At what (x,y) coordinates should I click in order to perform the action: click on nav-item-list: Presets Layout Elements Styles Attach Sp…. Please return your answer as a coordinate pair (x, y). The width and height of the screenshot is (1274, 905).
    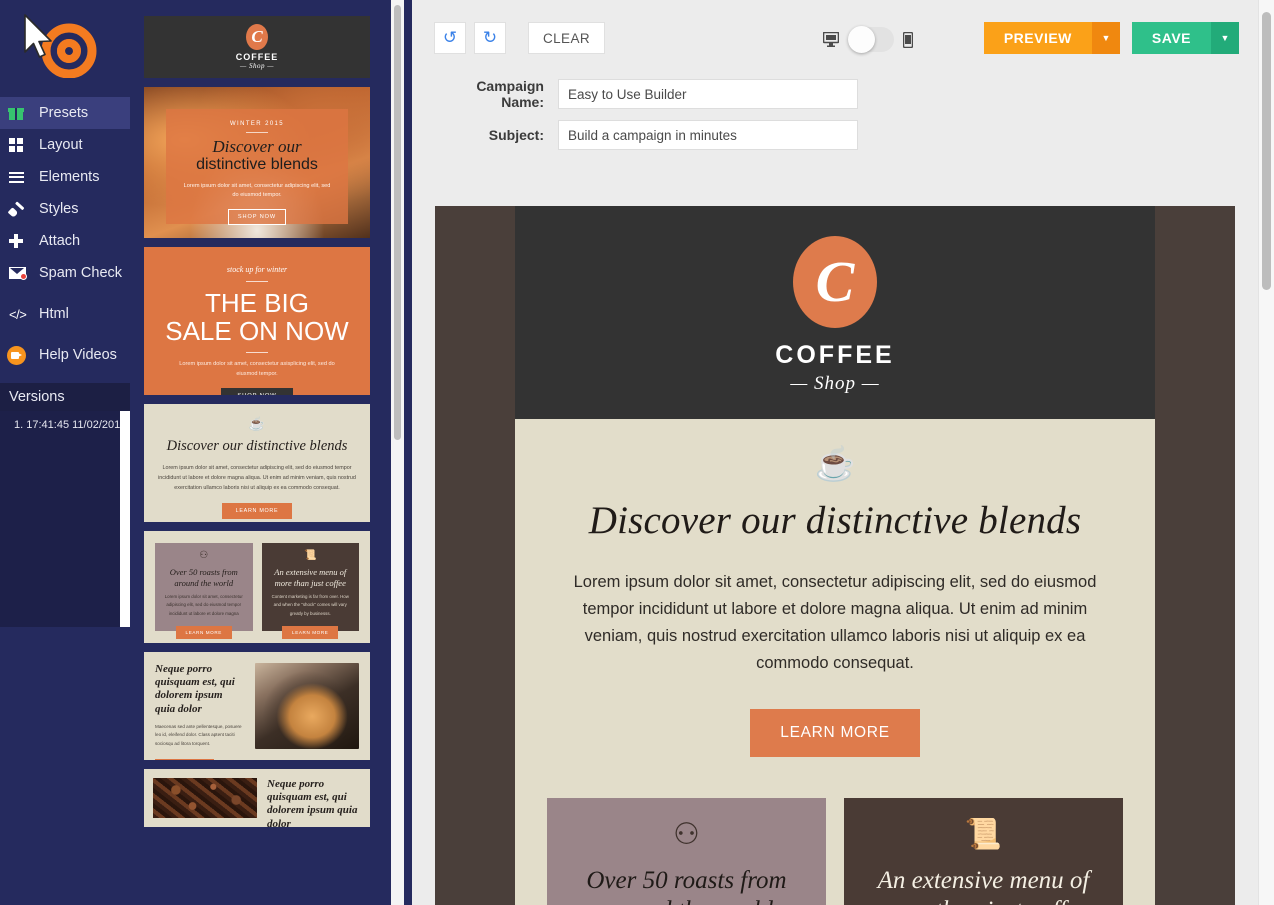
    Looking at the image, I should click on (65, 234).